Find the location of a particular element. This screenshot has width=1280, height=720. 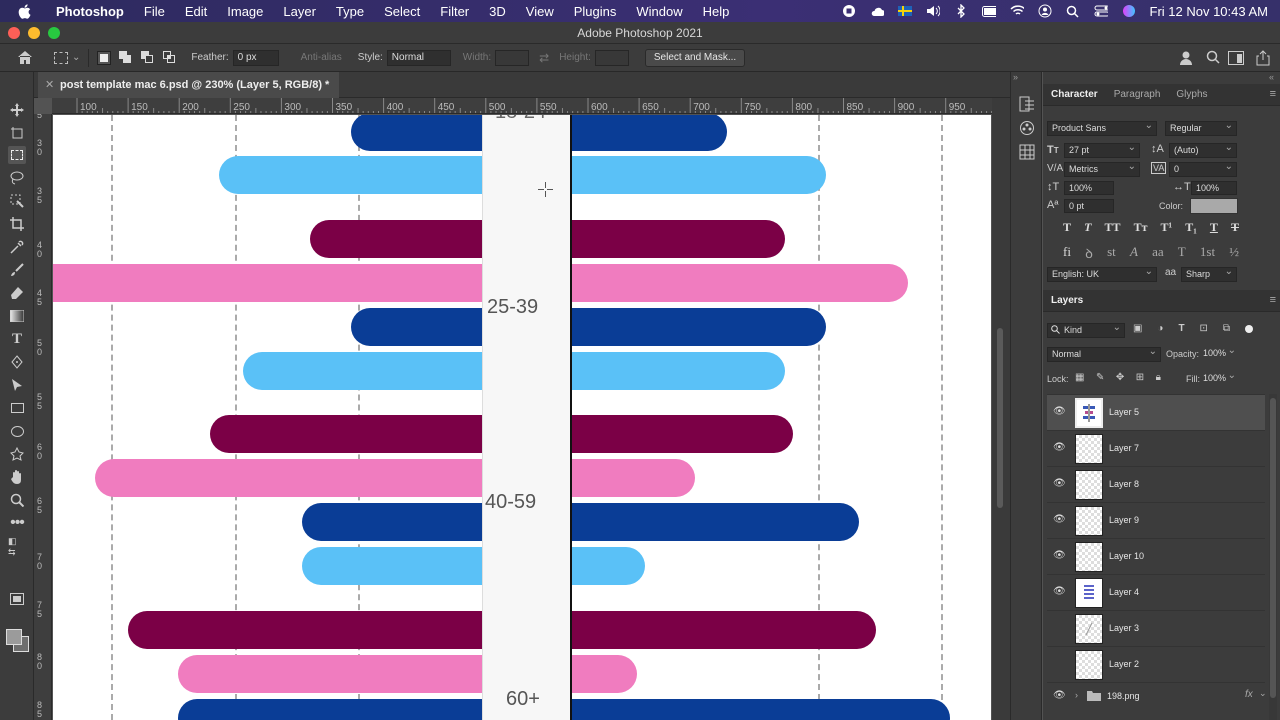

lock-artboard-icon: ⊞ is located at coordinates (1140, 377).